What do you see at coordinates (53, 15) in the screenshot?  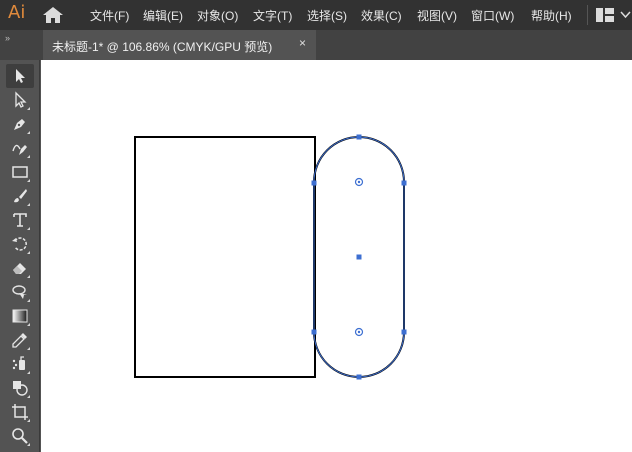 I see `home-icon` at bounding box center [53, 15].